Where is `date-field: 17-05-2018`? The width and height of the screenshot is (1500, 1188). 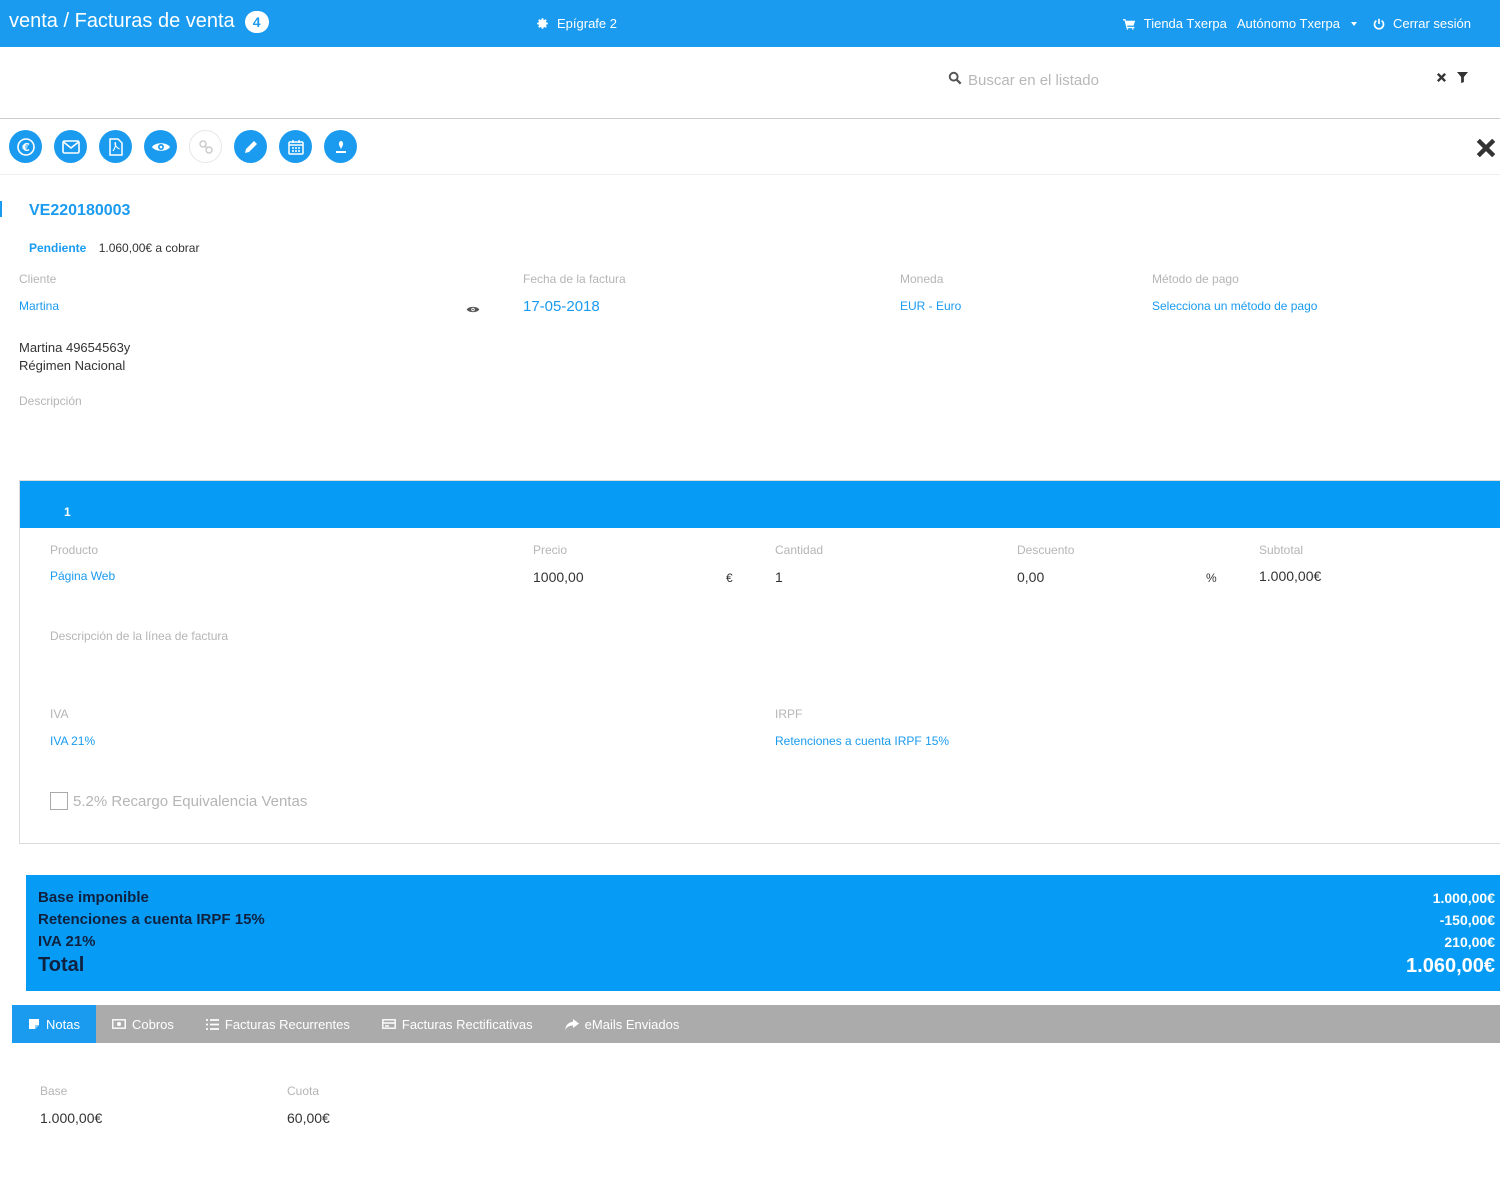 date-field: 17-05-2018 is located at coordinates (561, 306).